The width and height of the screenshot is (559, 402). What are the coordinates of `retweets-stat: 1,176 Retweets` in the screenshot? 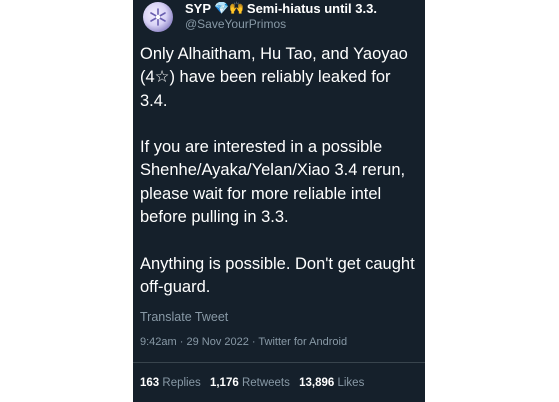 It's located at (250, 383).